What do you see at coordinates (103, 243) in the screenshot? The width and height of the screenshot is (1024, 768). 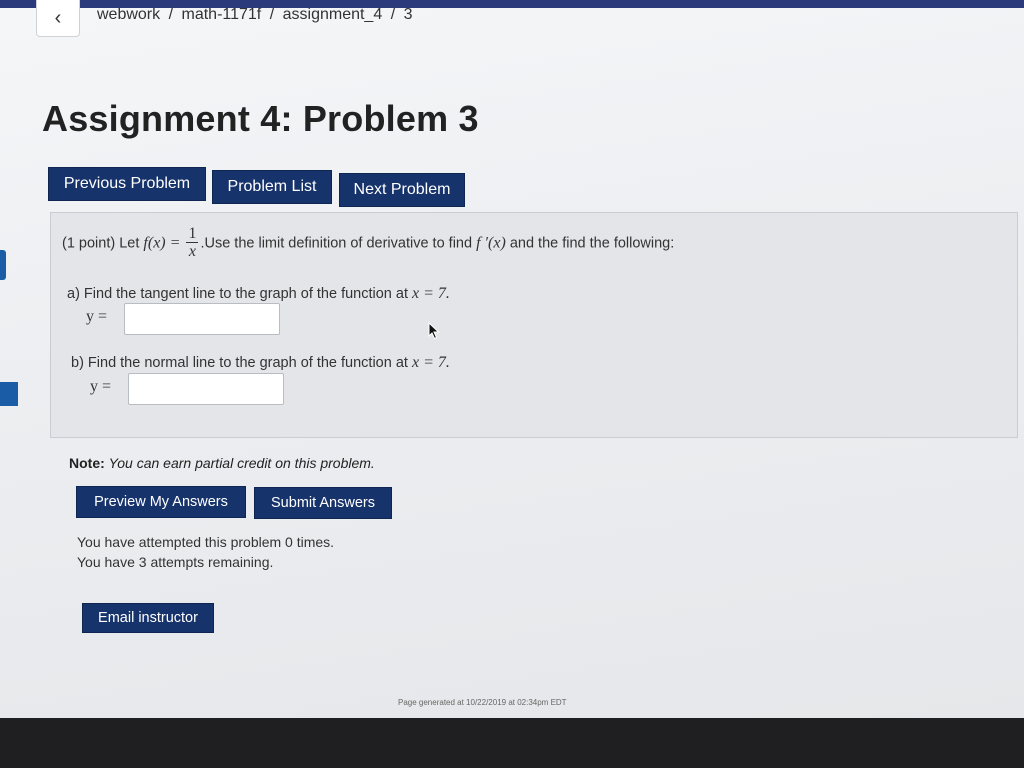 I see `problem-intro-prefix: (1 point) Let` at bounding box center [103, 243].